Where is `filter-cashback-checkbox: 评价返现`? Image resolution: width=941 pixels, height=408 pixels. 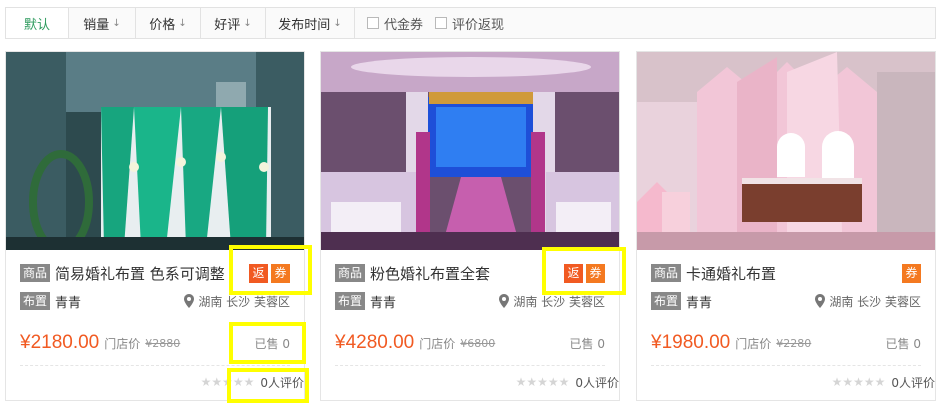 filter-cashback-checkbox: 评价返现 is located at coordinates (469, 23).